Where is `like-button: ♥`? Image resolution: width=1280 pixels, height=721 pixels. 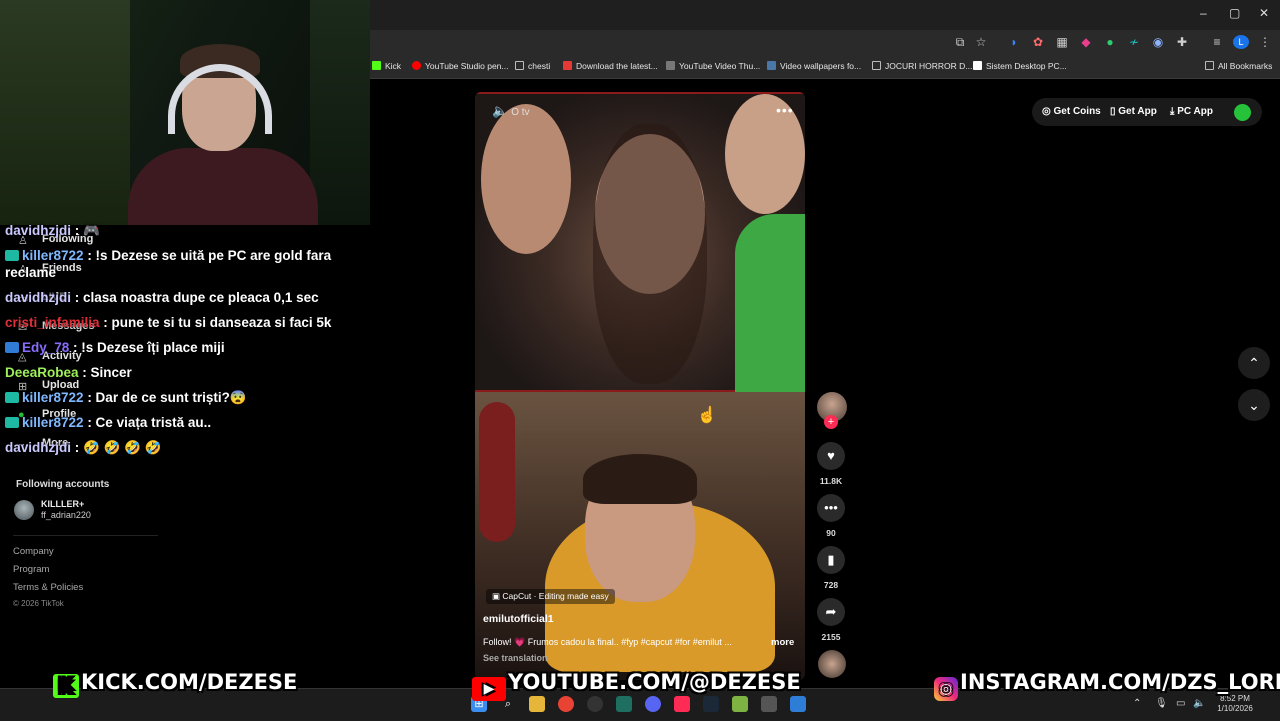
like-button: ♥ is located at coordinates (831, 456).